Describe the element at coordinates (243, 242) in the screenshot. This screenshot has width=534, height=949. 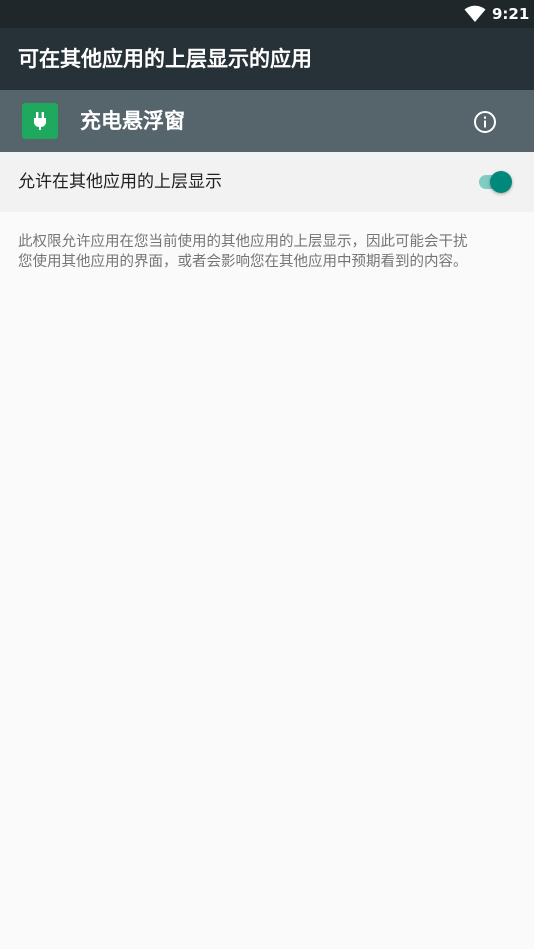
I see `description-line: 此权限允许应用在您当前使用的其他应用的上层显示，因此可能会干扰` at that location.